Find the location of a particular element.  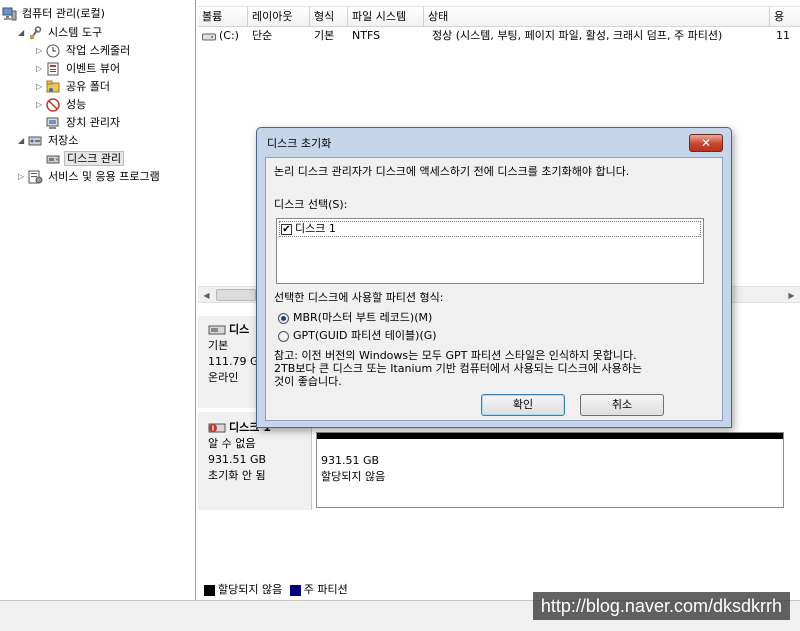

tree-label-storage: 저장소 is located at coordinates (63, 140).